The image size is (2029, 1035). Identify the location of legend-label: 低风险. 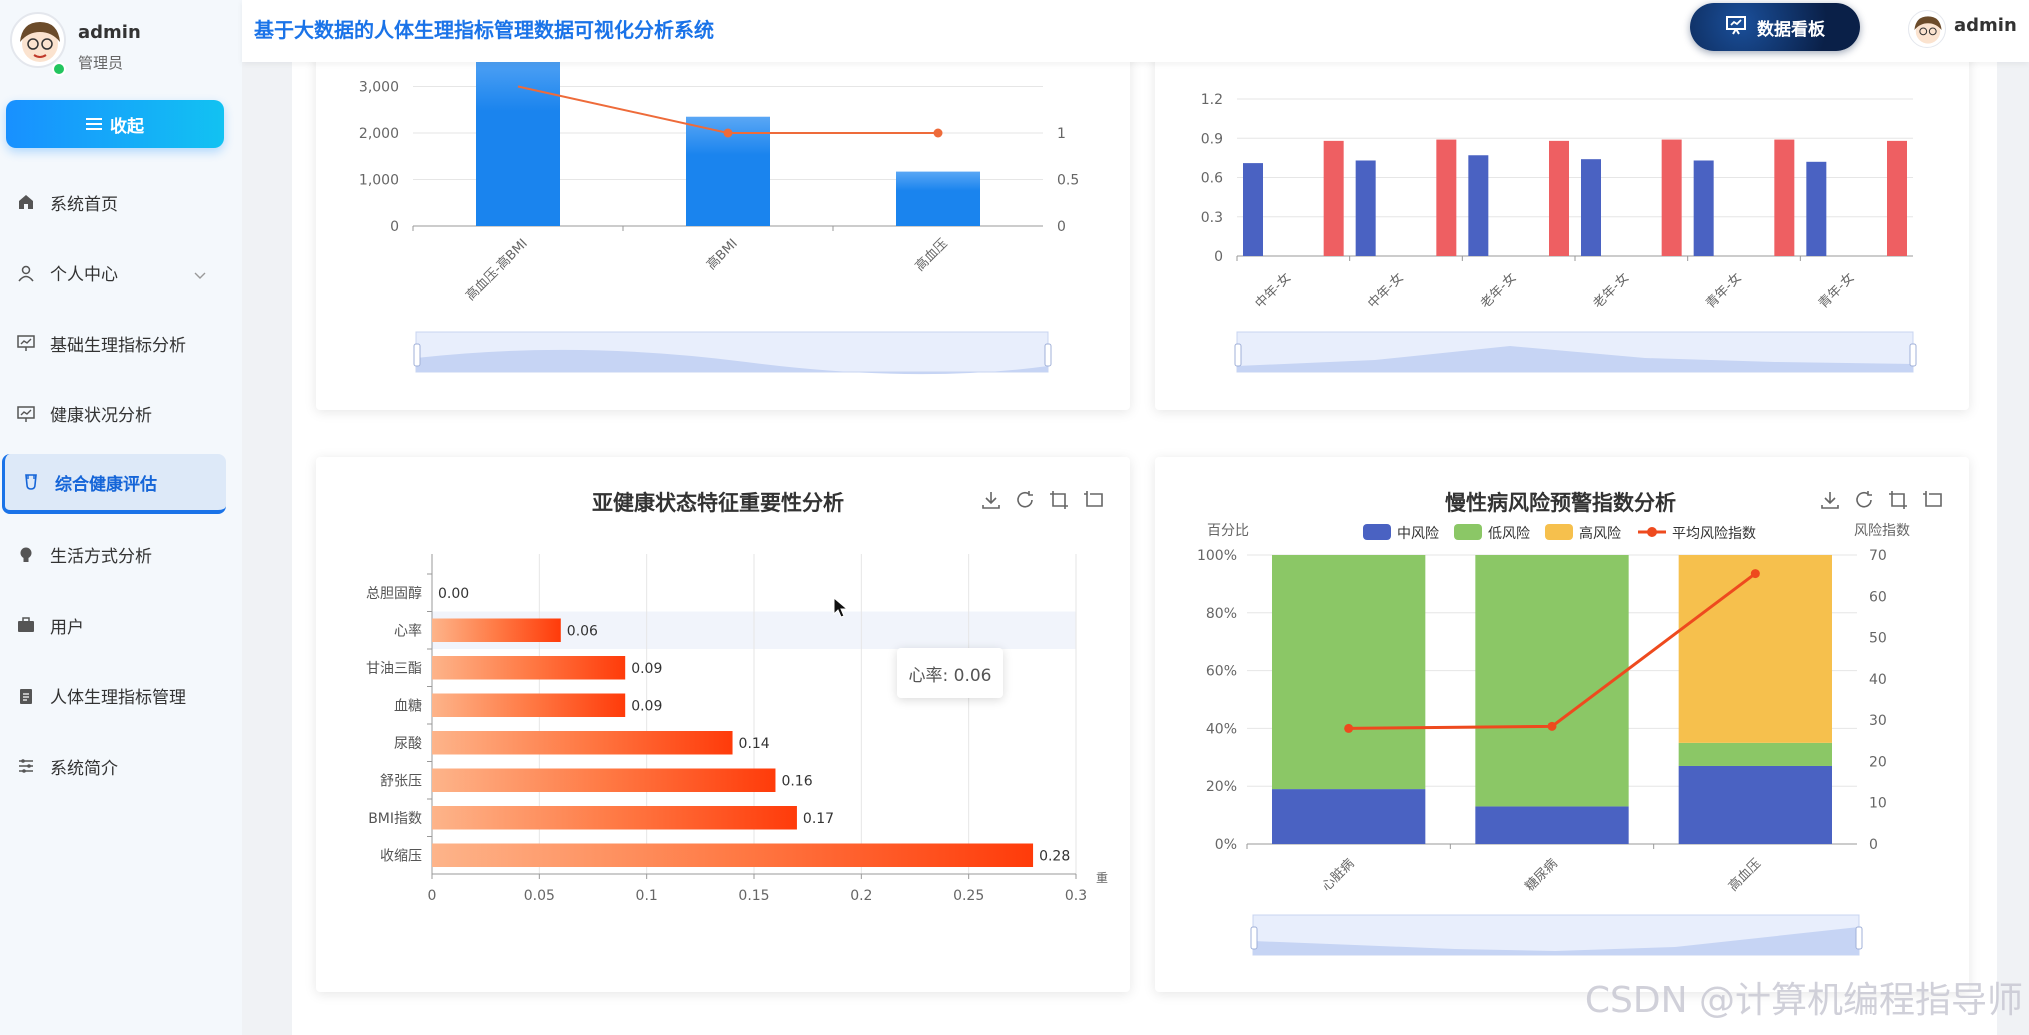
(1509, 534).